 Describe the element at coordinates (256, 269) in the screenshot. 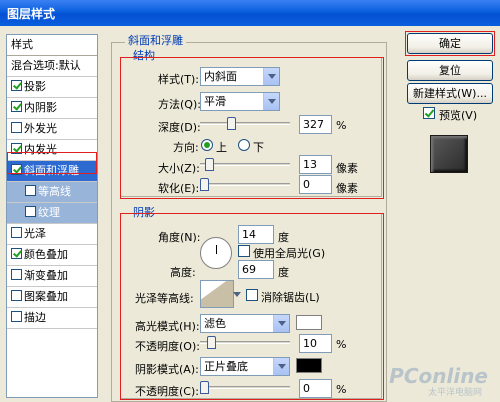

I see `altitude-input: 69` at that location.